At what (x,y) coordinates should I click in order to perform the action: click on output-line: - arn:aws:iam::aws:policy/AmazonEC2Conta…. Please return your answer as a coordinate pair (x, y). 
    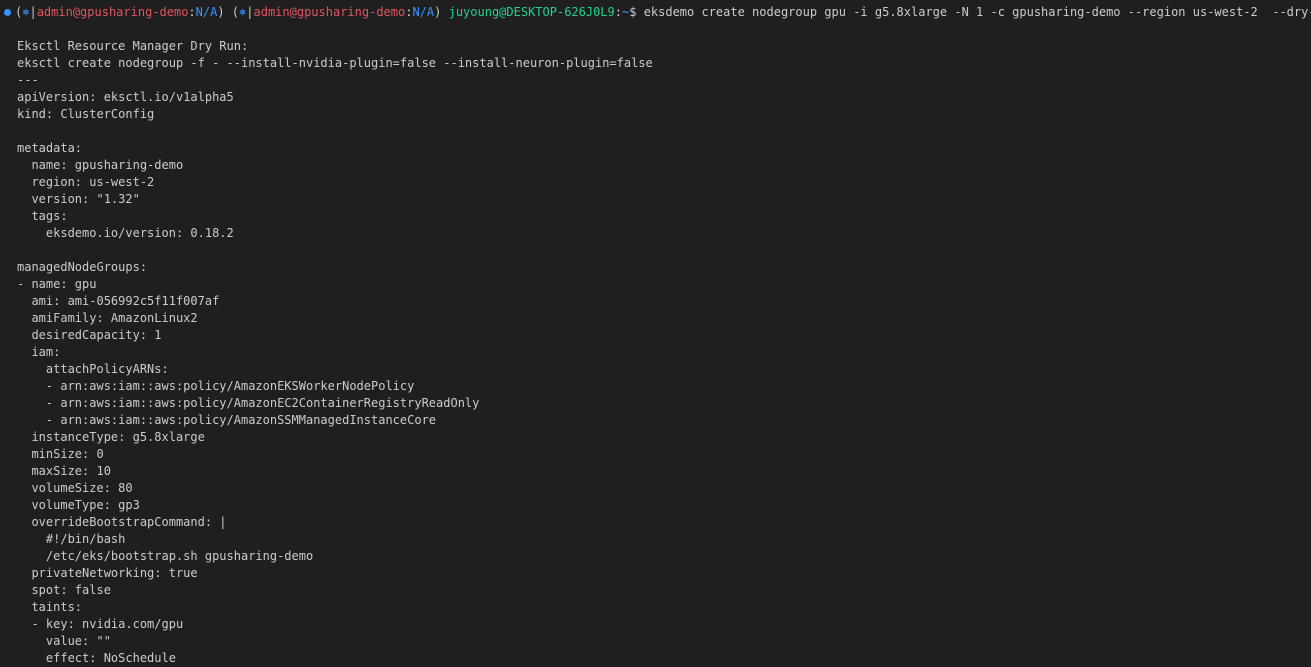
    Looking at the image, I should click on (248, 403).